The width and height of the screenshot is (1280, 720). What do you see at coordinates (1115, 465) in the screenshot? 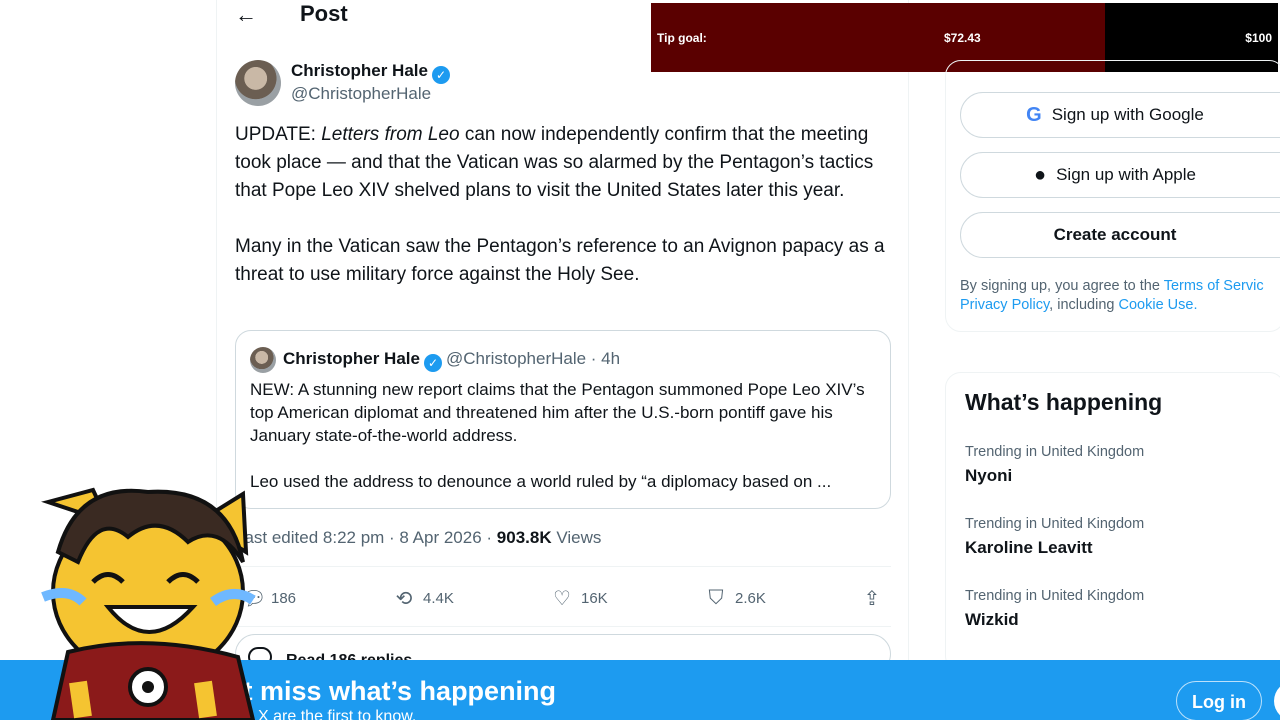
I see `trend-item: Trending in United Kingdom Nyoni` at bounding box center [1115, 465].